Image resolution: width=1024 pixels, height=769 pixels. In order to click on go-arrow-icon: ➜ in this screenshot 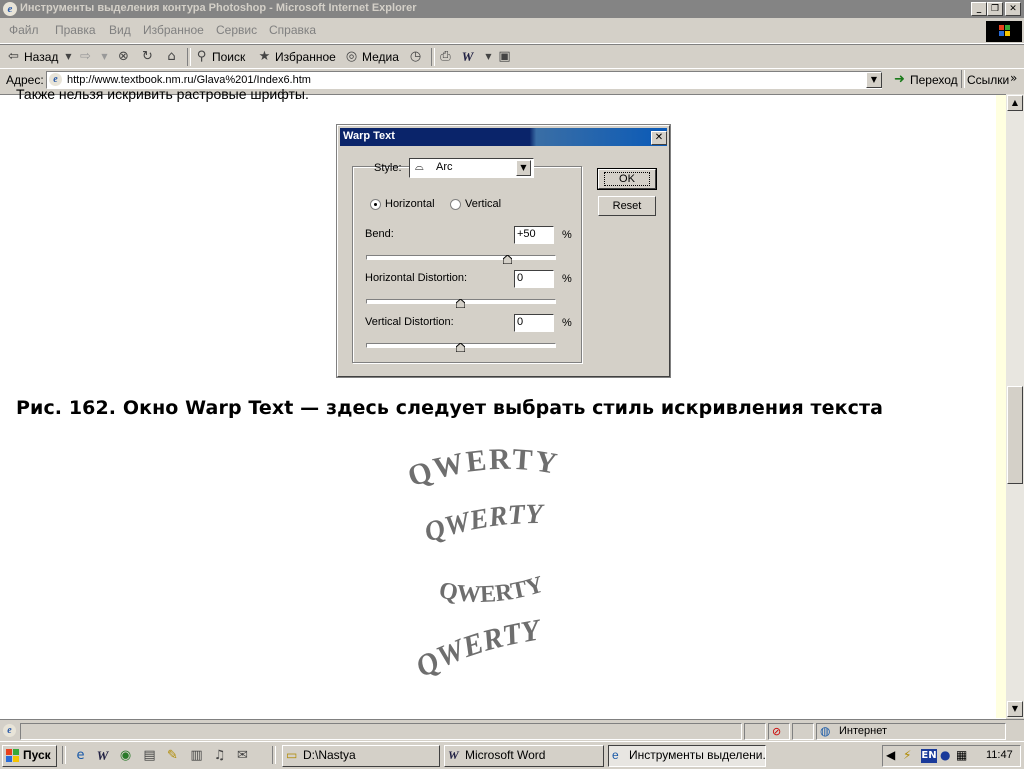, I will do `click(899, 79)`.